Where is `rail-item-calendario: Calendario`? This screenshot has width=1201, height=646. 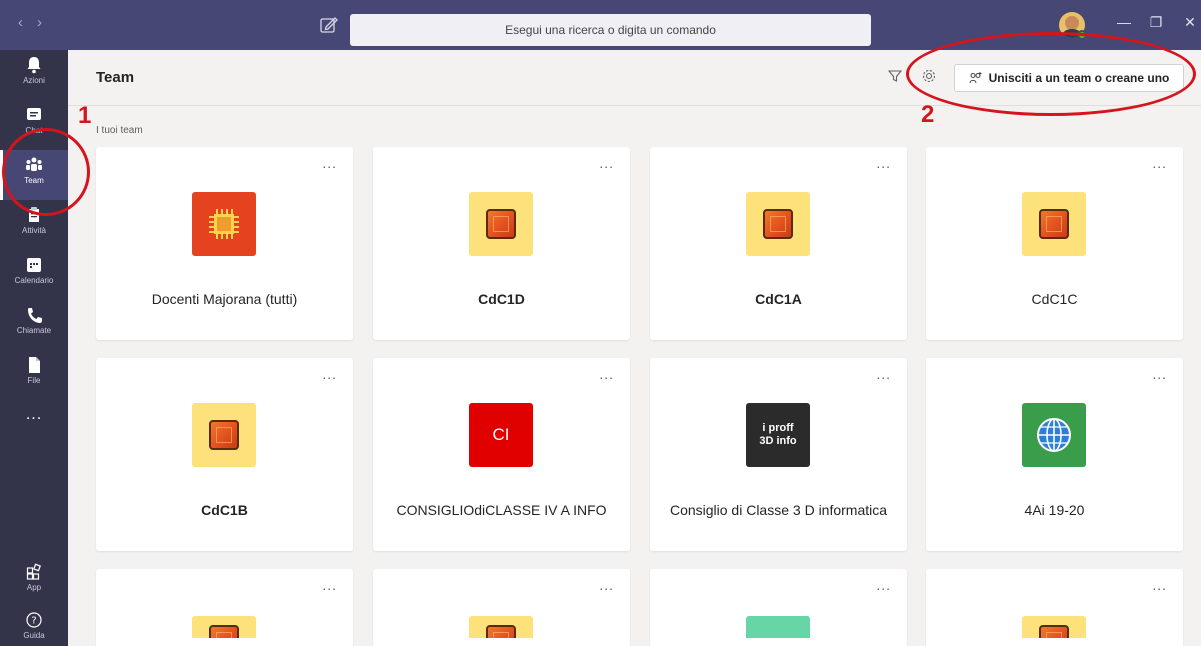 rail-item-calendario: Calendario is located at coordinates (34, 275).